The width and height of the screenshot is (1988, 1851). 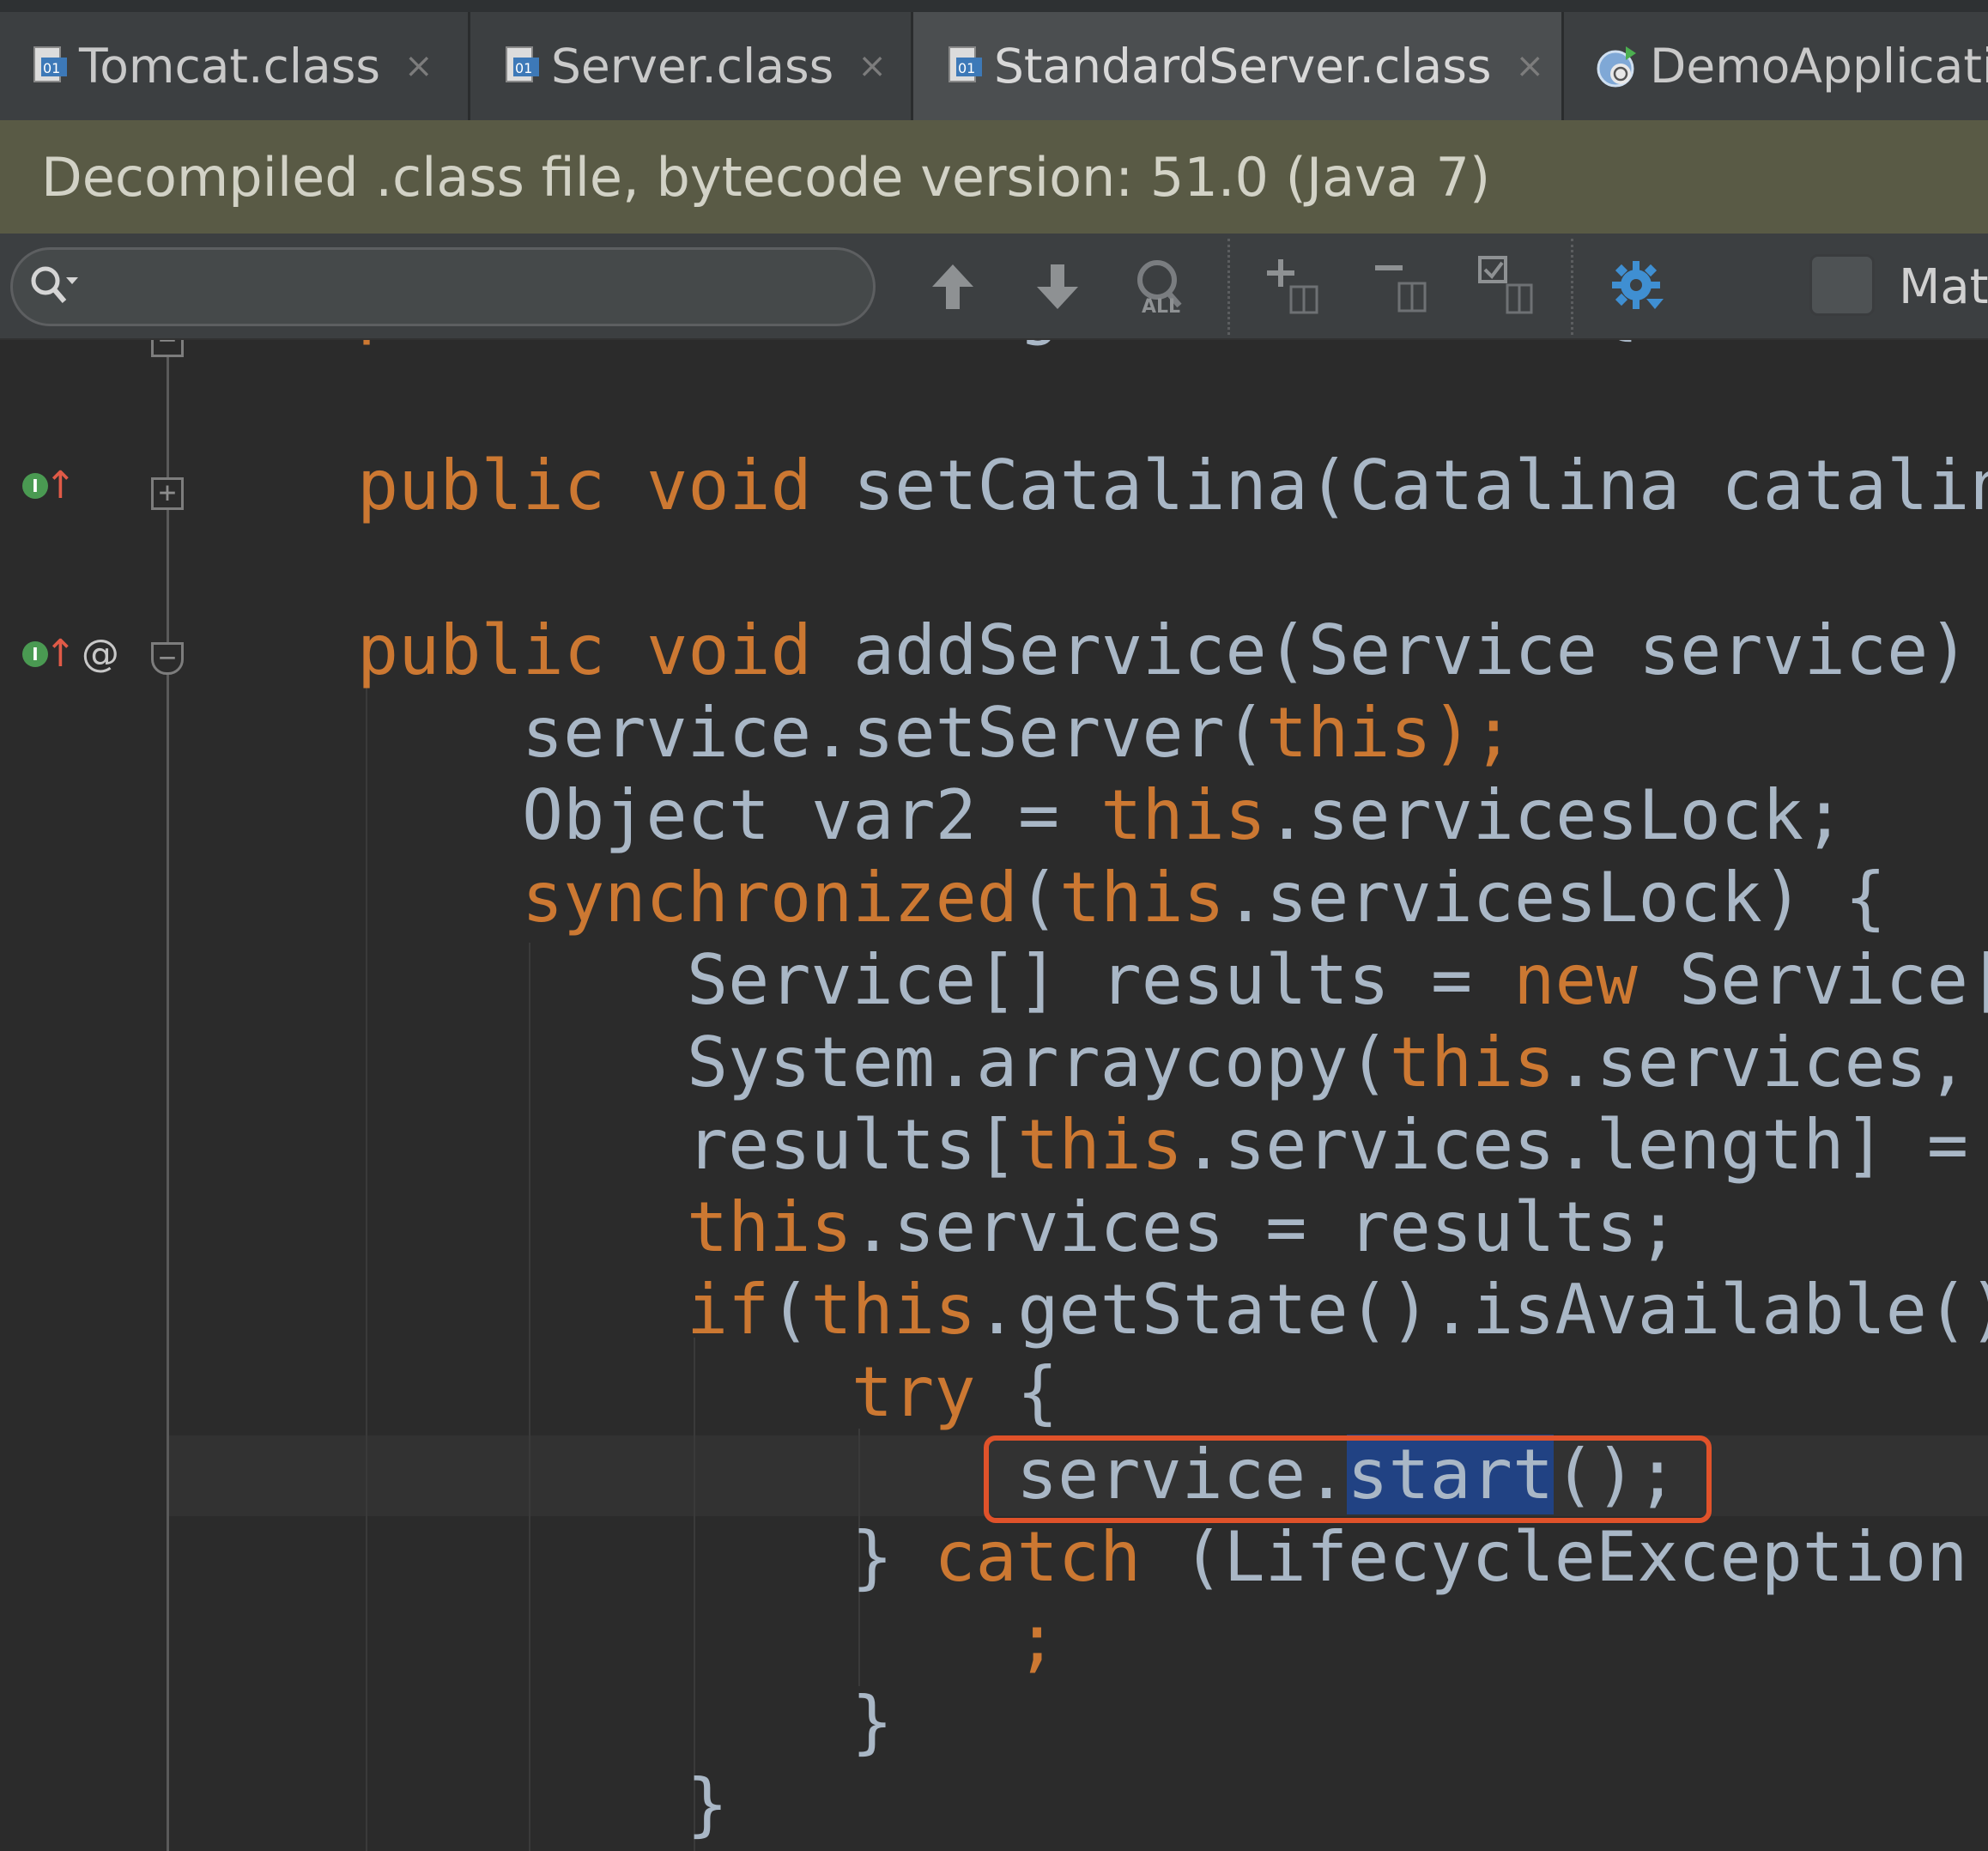 I want to click on add-selection-icon, so click(x=1296, y=287).